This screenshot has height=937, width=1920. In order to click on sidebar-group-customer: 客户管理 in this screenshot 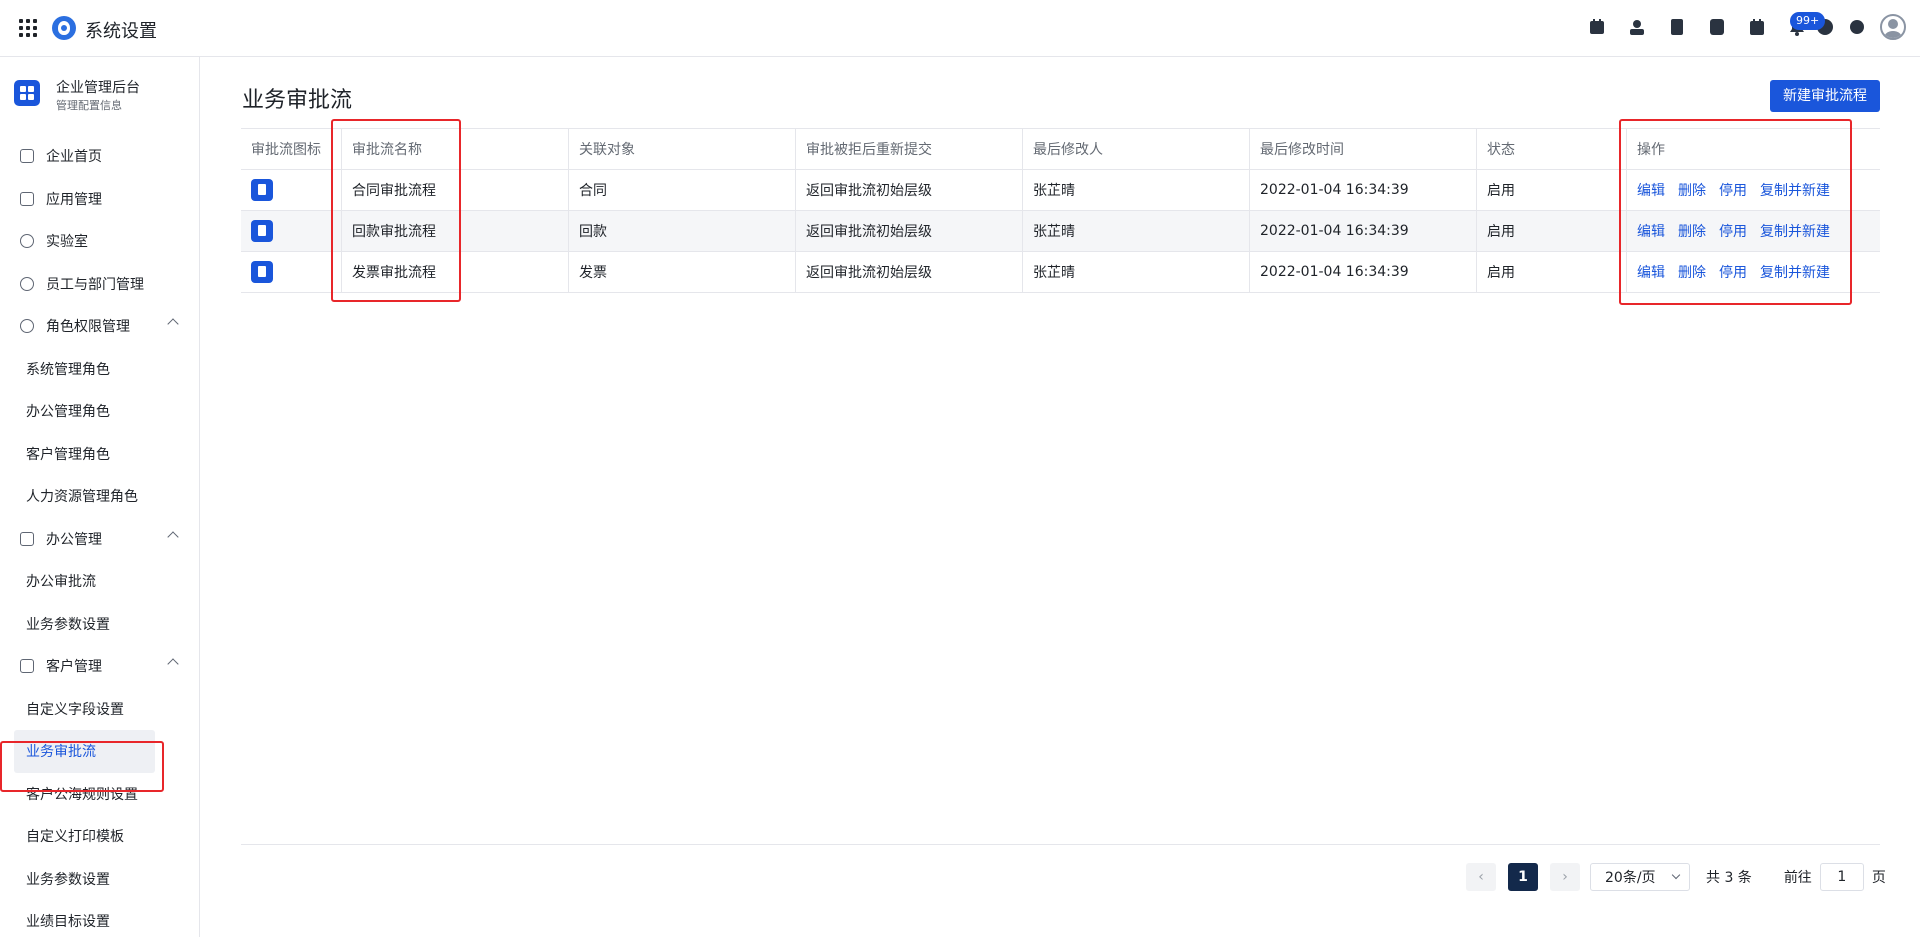, I will do `click(99, 666)`.